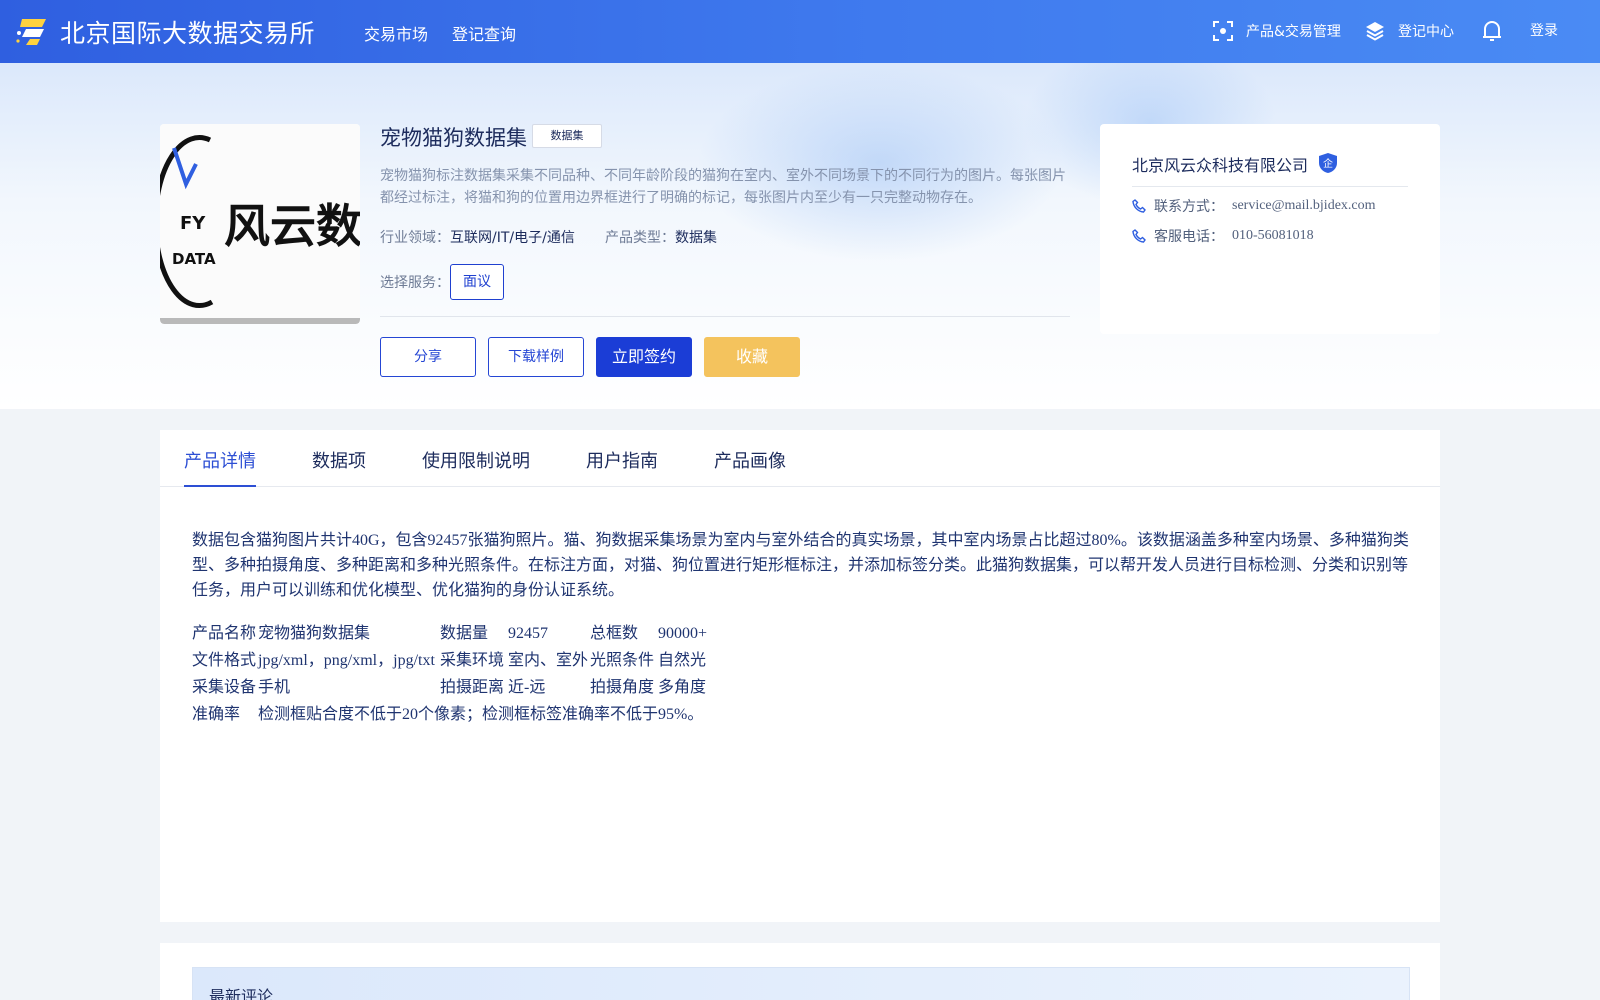 The width and height of the screenshot is (1600, 1000). Describe the element at coordinates (752, 357) in the screenshot. I see `favorite-button: 收藏` at that location.